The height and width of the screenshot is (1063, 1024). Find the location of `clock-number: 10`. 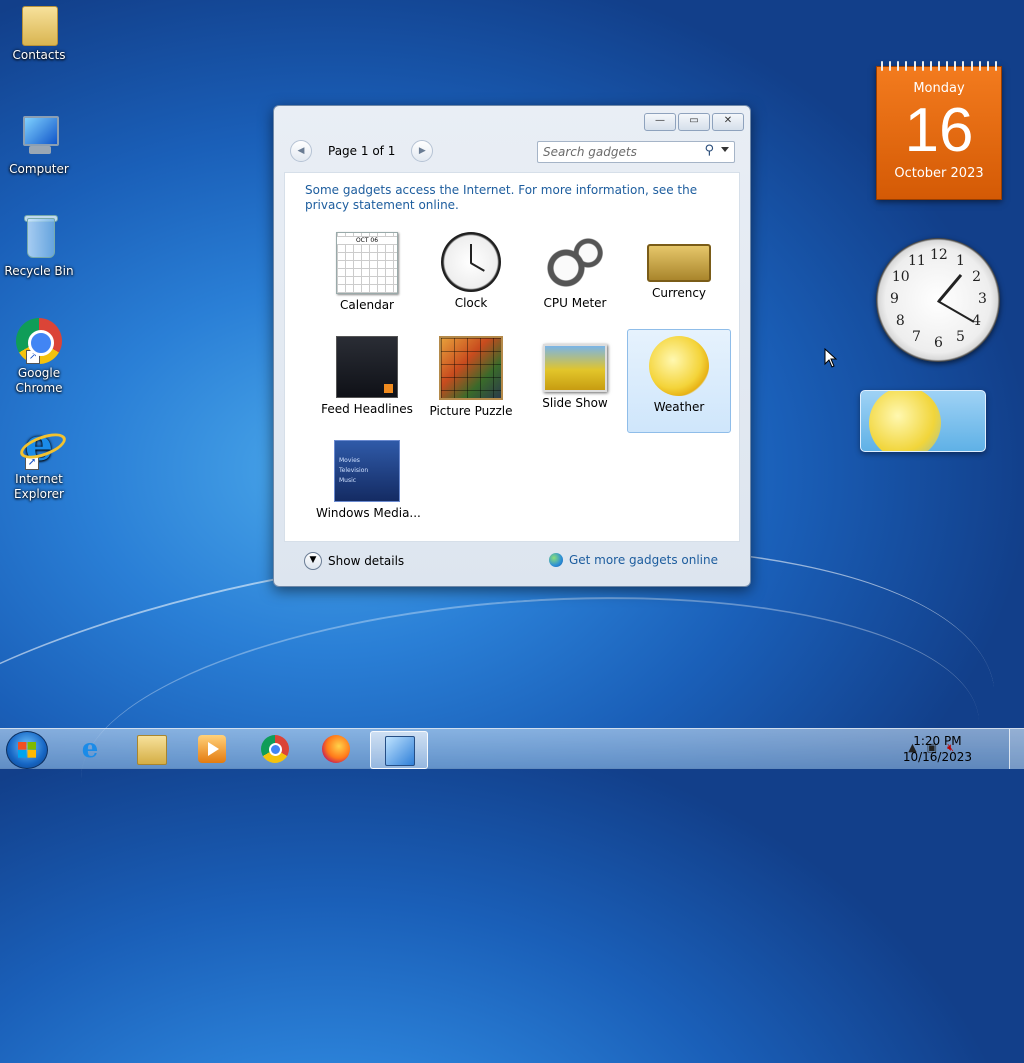

clock-number: 10 is located at coordinates (900, 277).